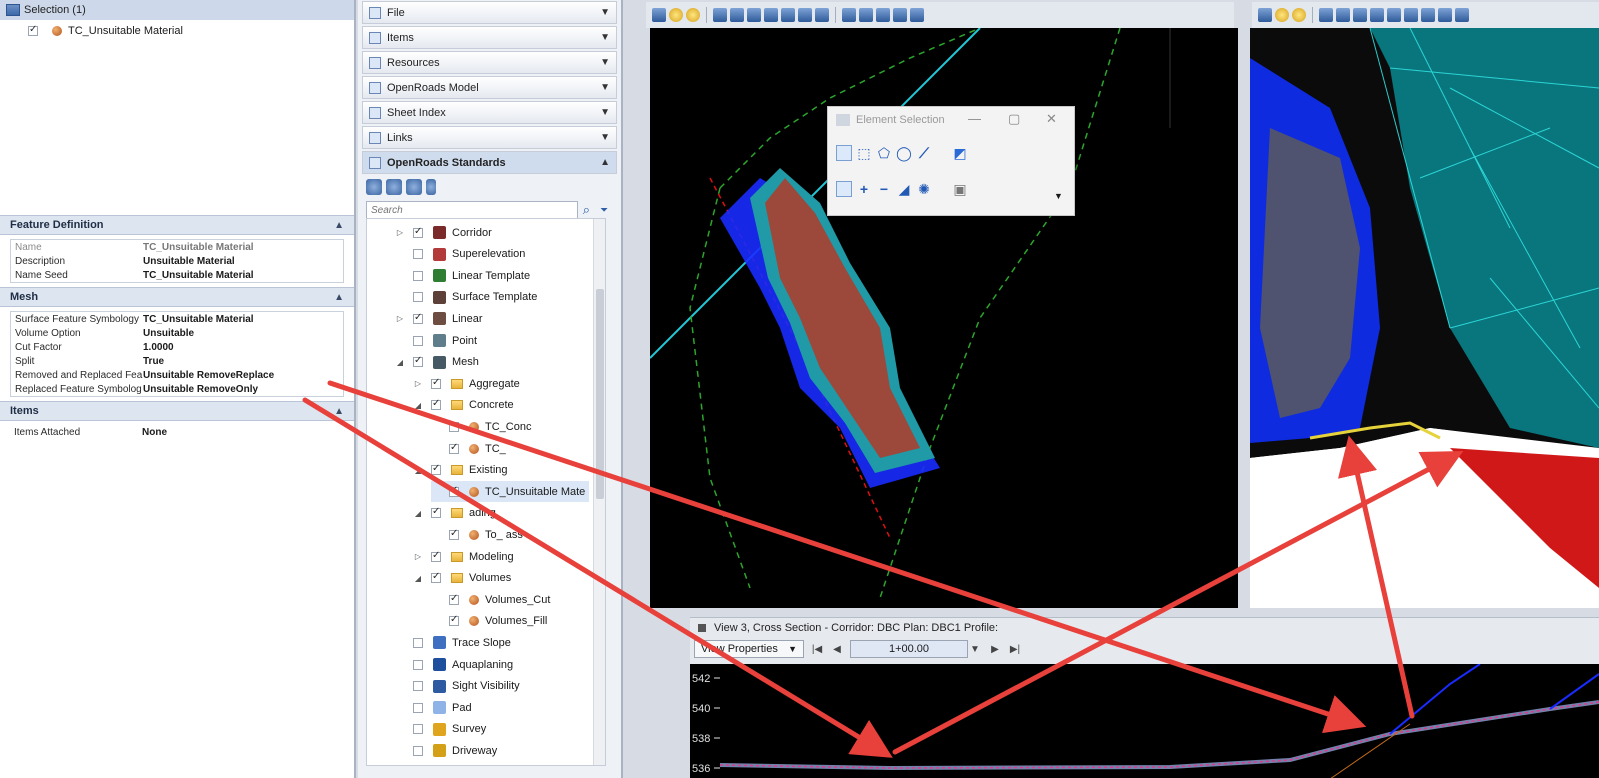 The height and width of the screenshot is (778, 1599). I want to click on circle-method-icon: ◯, so click(904, 153).